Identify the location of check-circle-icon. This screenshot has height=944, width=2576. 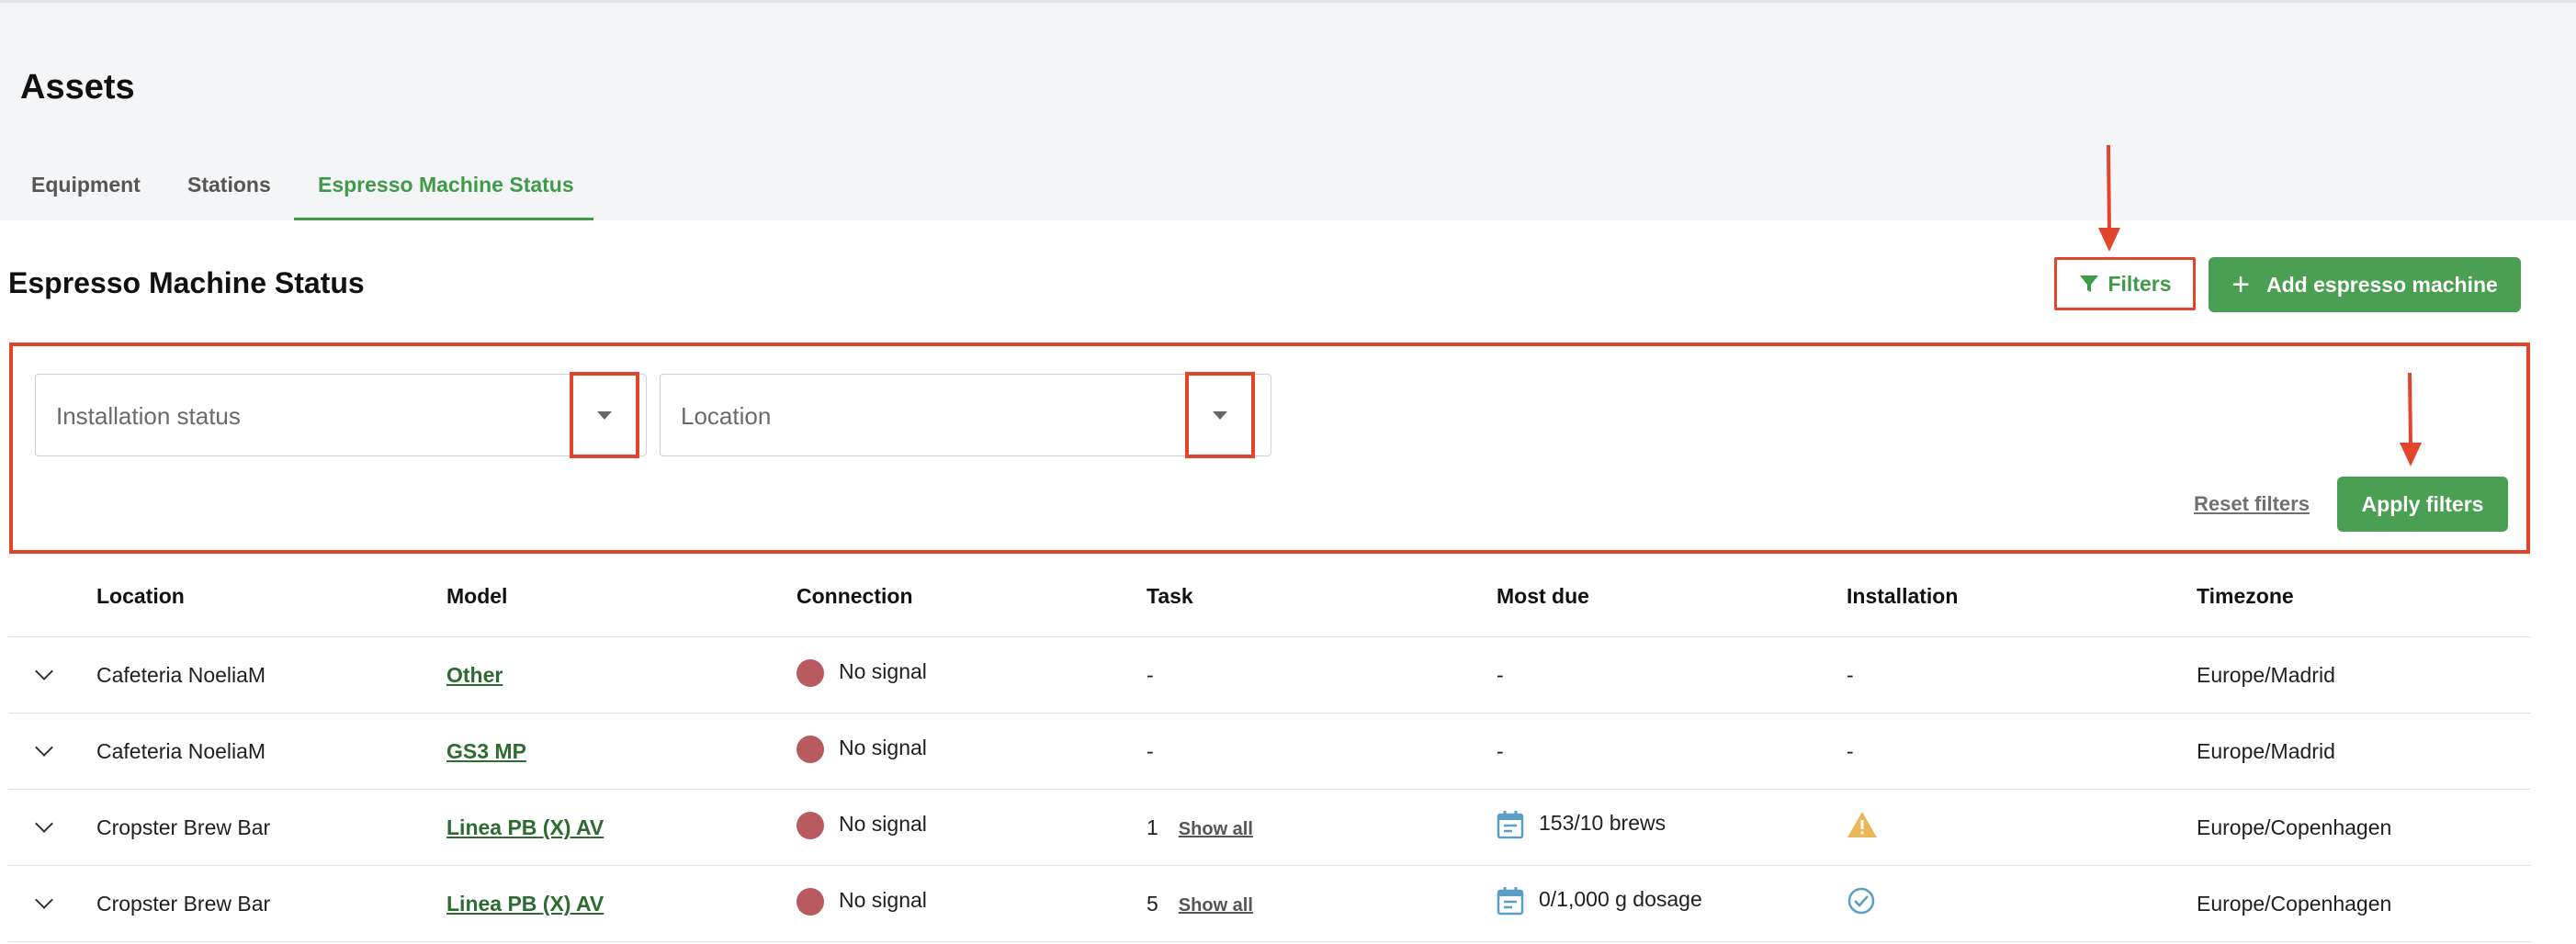
(1861, 901).